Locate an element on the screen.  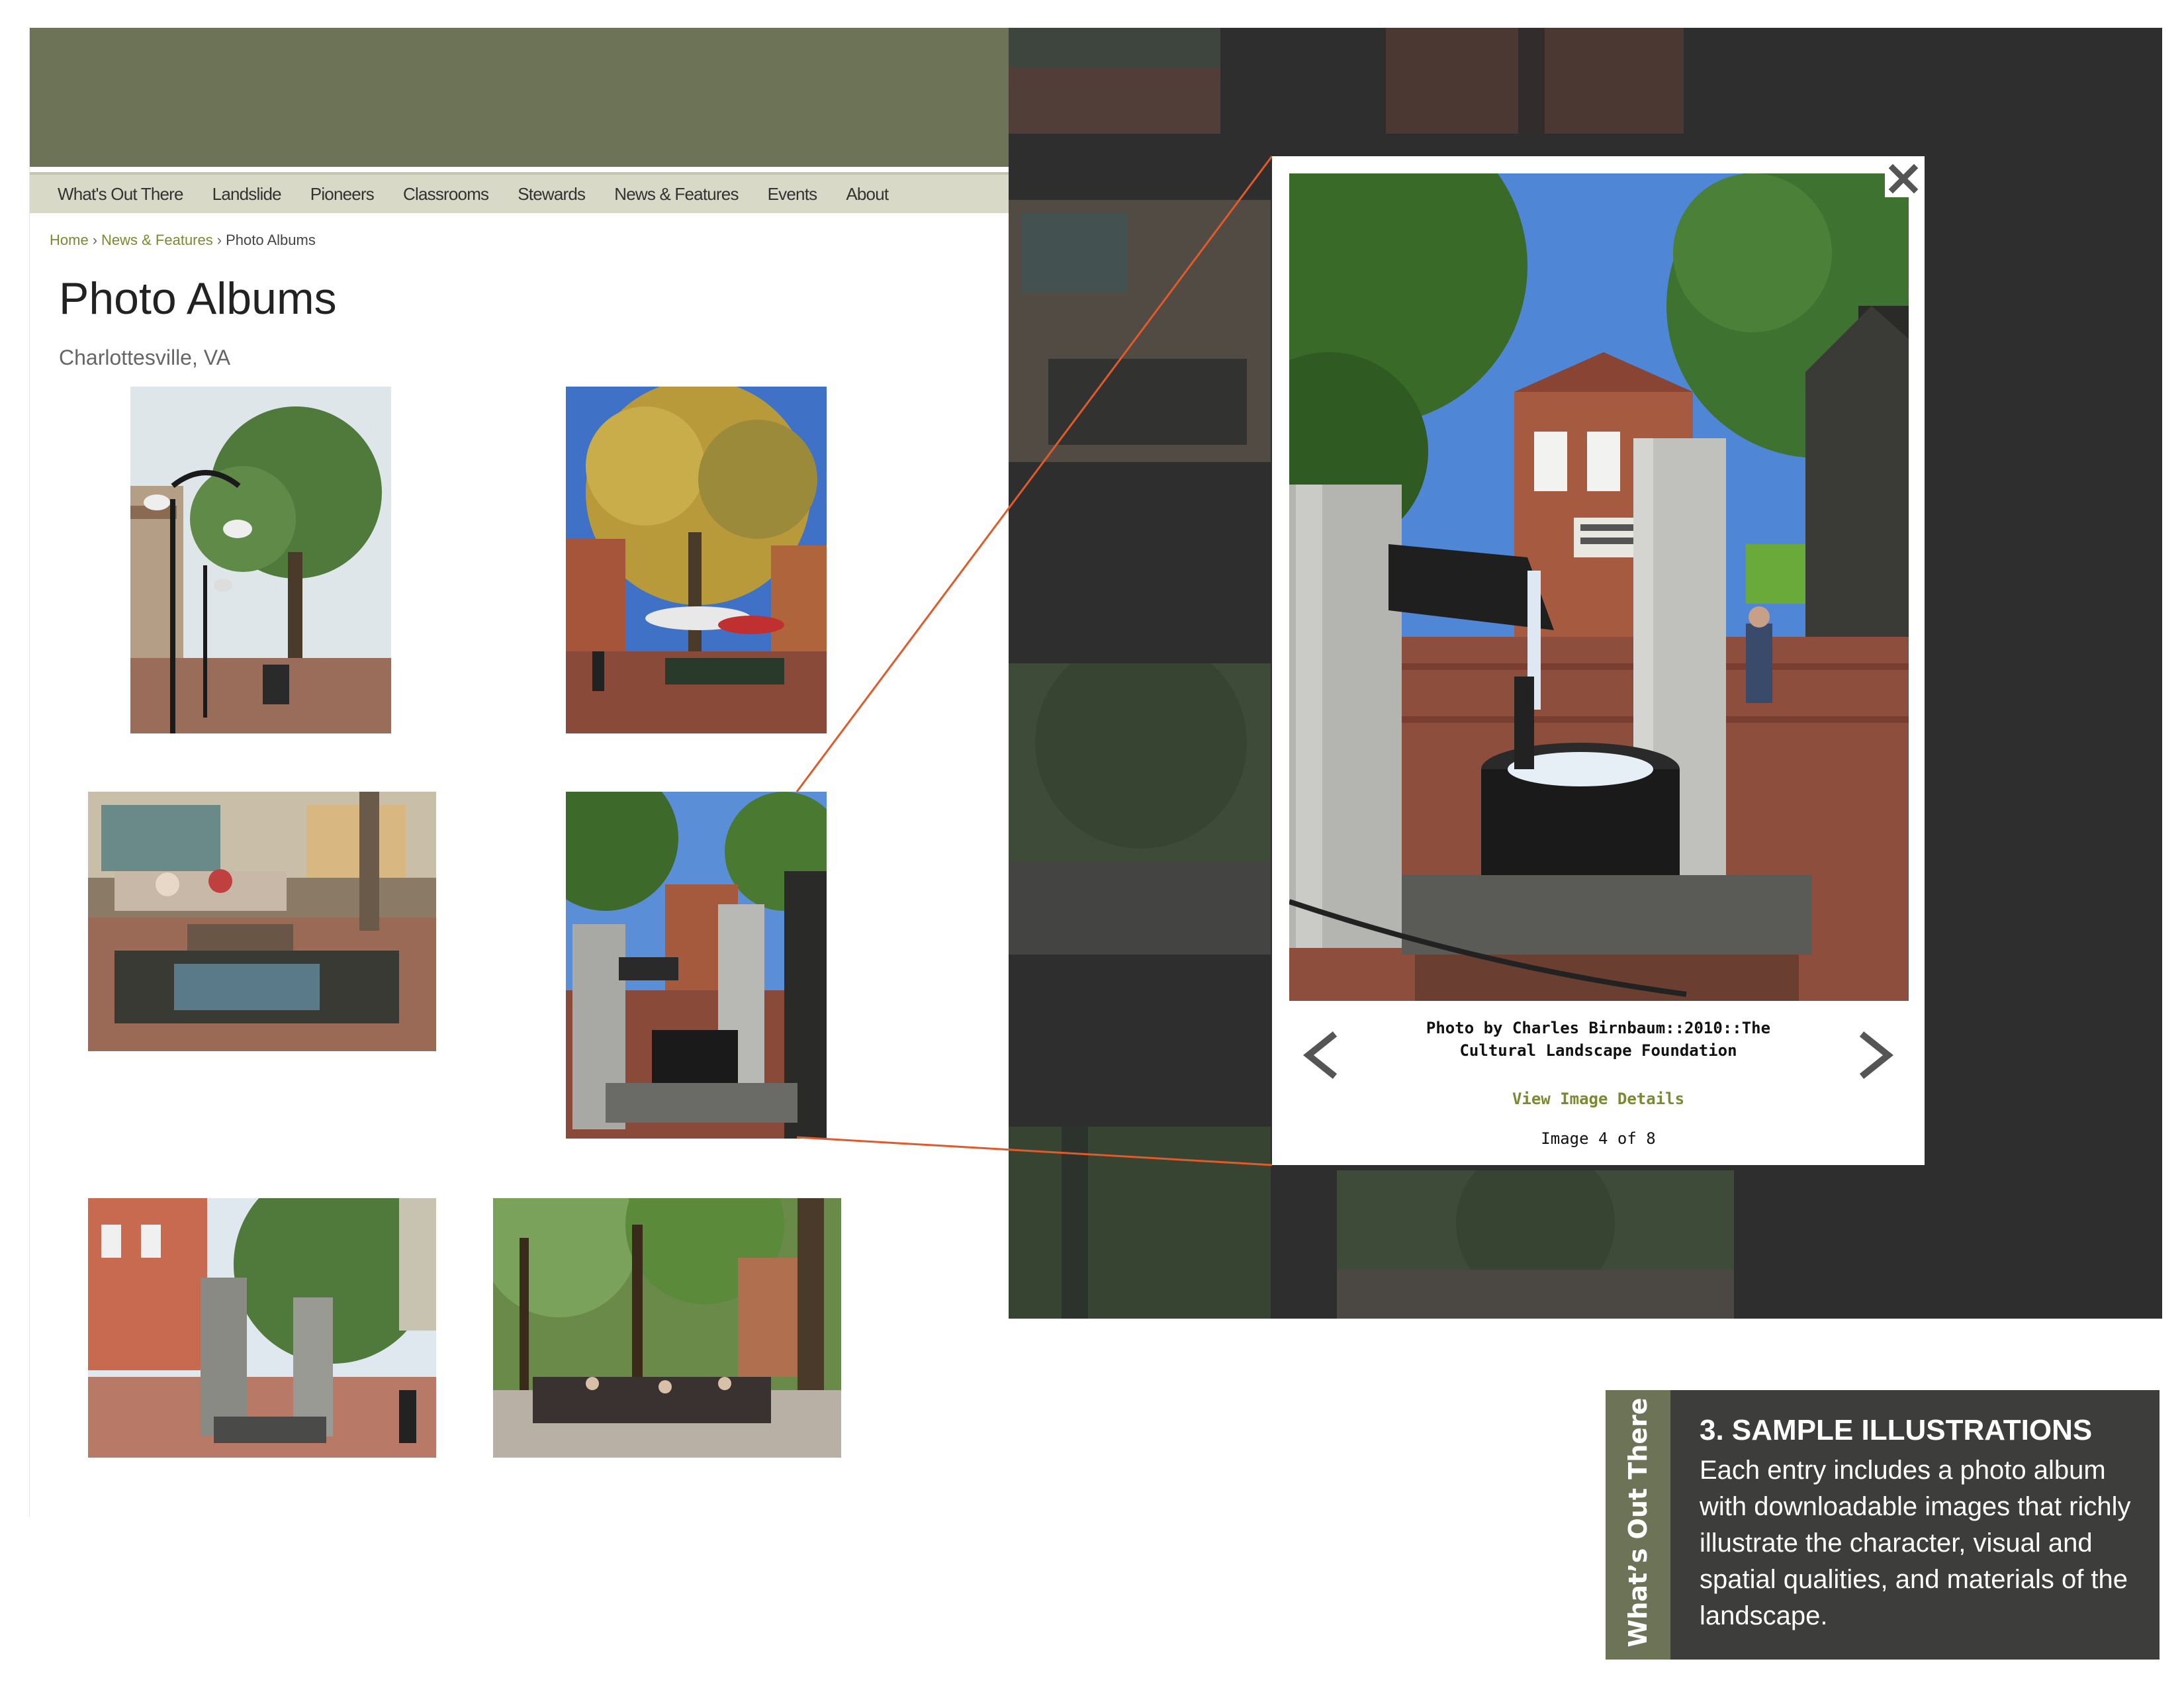
breadcrumb-current: Photo Albums is located at coordinates (271, 240).